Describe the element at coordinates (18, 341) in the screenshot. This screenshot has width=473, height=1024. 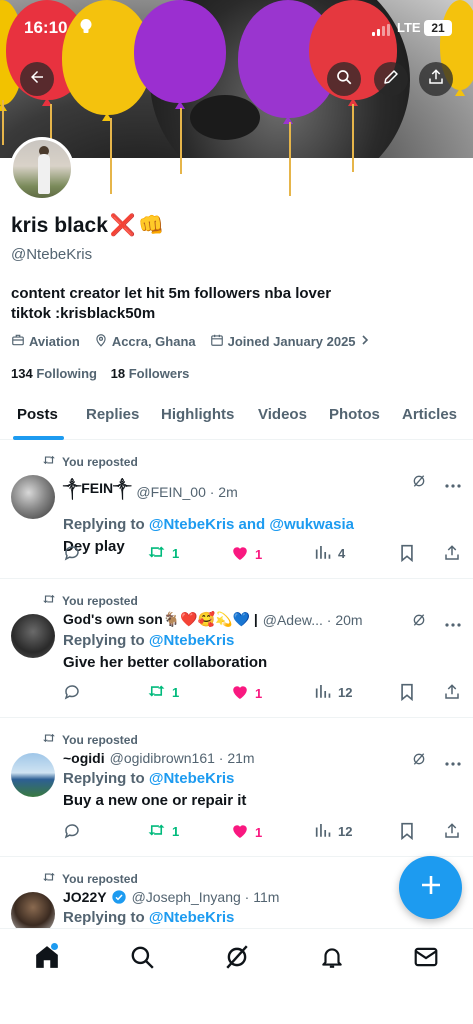
I see `briefcase-icon` at that location.